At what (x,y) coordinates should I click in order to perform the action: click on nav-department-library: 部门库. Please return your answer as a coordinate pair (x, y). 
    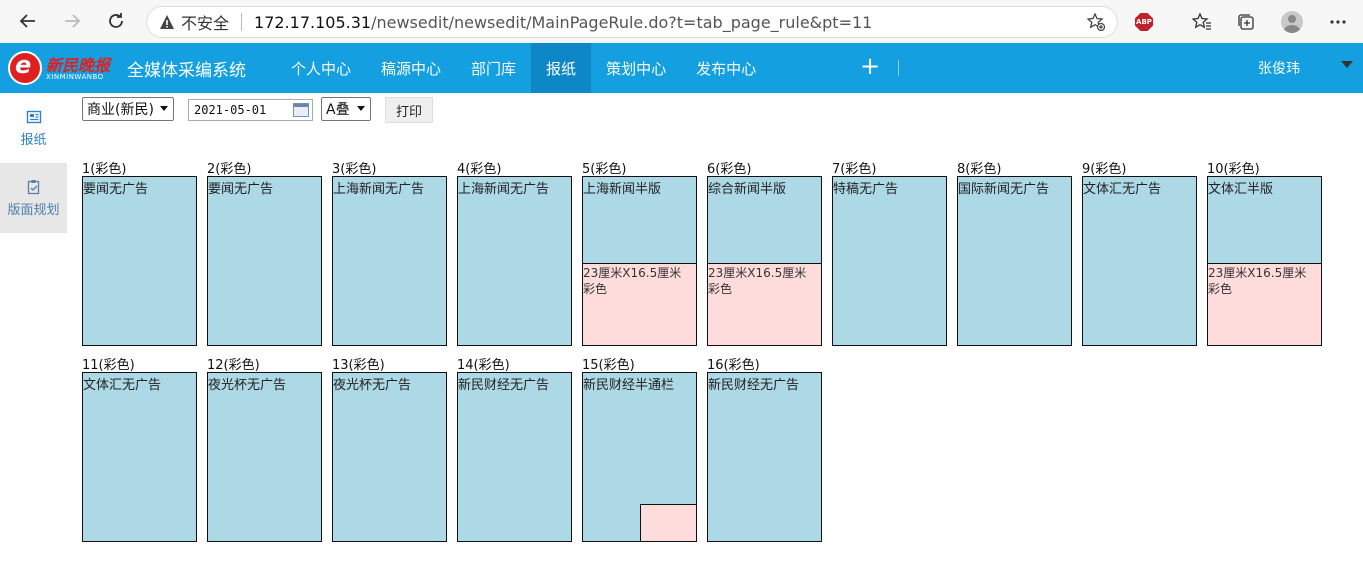
    Looking at the image, I should click on (493, 68).